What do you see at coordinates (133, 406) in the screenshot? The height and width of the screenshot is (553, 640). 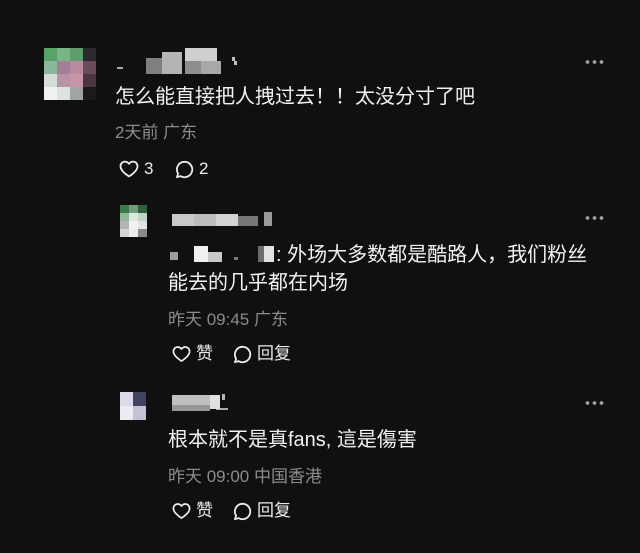 I see `avatar` at bounding box center [133, 406].